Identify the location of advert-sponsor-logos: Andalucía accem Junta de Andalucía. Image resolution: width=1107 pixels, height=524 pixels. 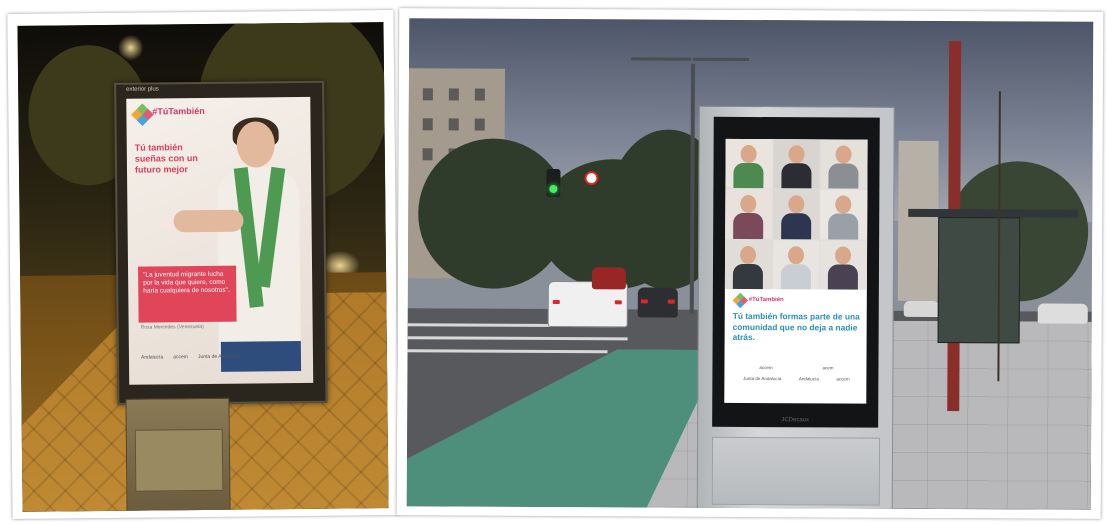
(221, 360).